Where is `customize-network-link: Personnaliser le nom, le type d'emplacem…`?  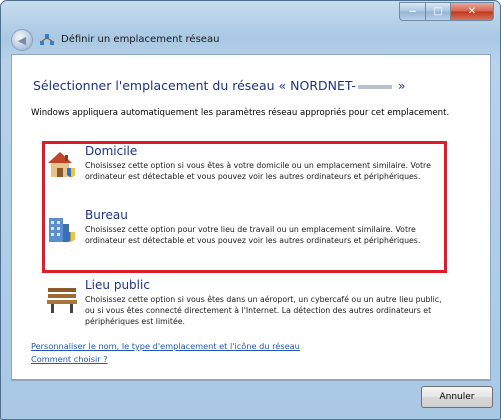 customize-network-link: Personnaliser le nom, le type d'emplacem… is located at coordinates (165, 346).